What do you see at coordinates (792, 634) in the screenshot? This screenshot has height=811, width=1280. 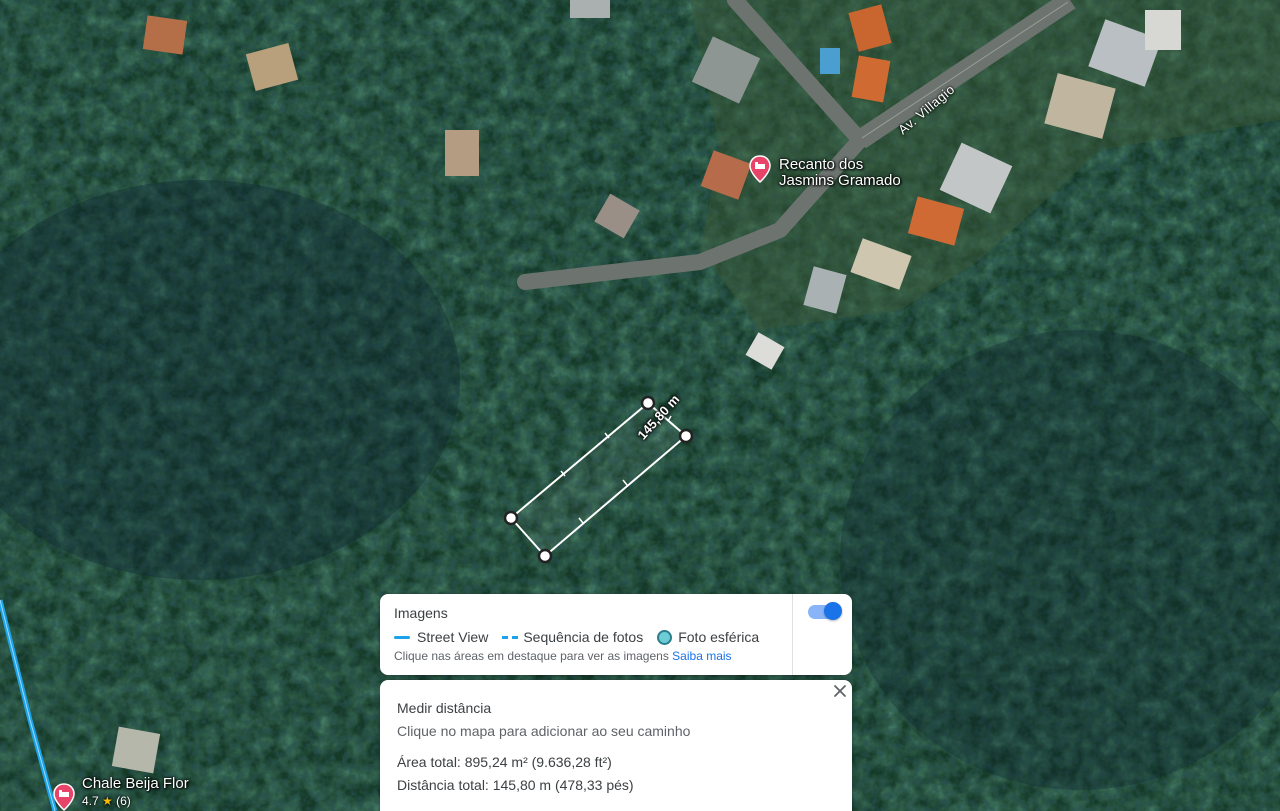 I see `panel-divider` at bounding box center [792, 634].